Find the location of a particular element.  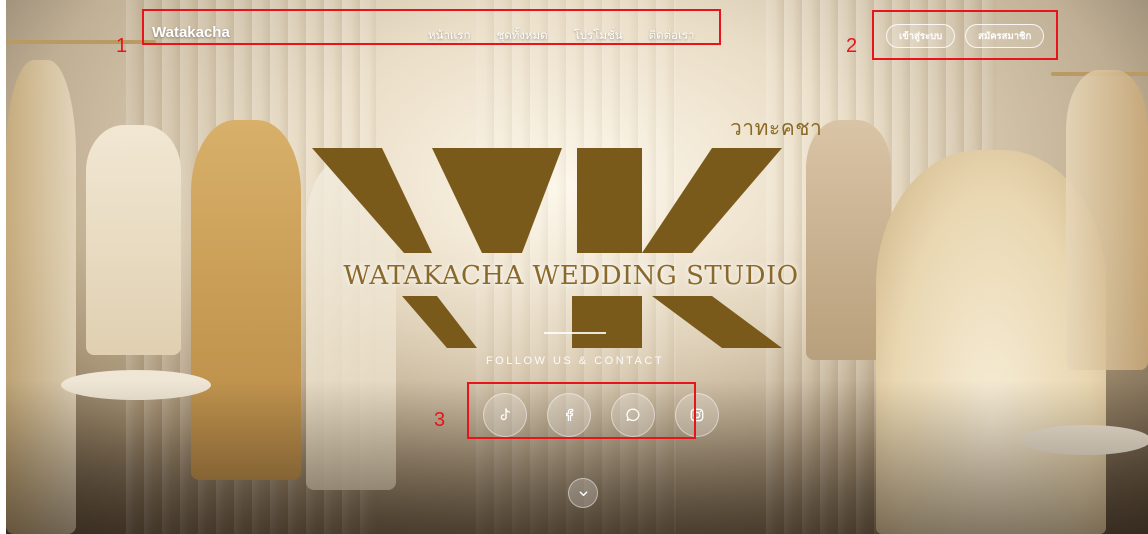

annotation-label-1: 1 is located at coordinates (122, 46).